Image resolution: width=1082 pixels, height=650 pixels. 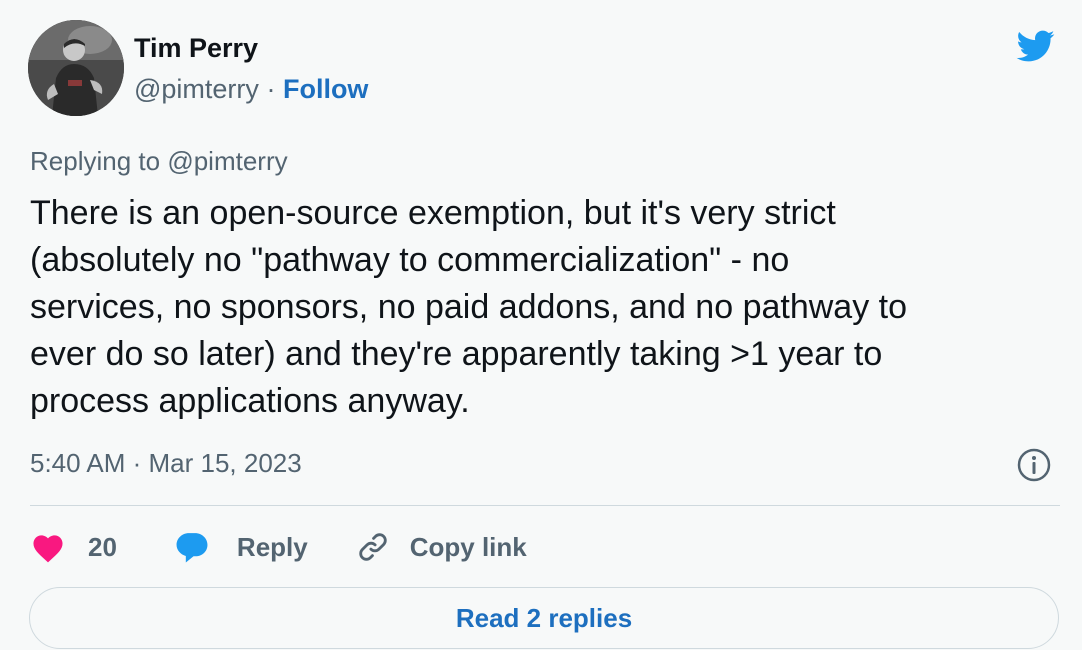 I want to click on copy-link-label: Copy link, so click(x=468, y=546).